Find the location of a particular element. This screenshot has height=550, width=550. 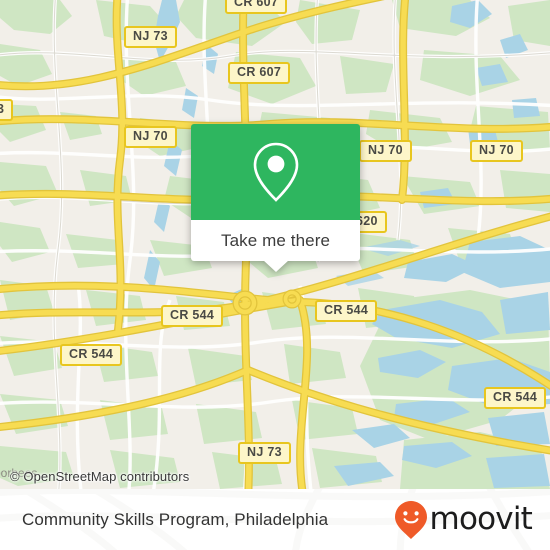

moovit-logo: moovit is located at coordinates (463, 520).